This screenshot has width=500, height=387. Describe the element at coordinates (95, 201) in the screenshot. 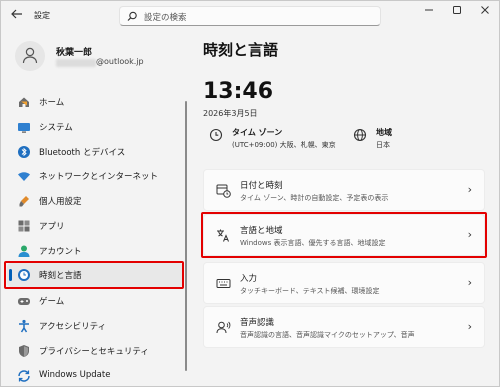

I see `sidebar-item-personalization: 個人用設定` at that location.